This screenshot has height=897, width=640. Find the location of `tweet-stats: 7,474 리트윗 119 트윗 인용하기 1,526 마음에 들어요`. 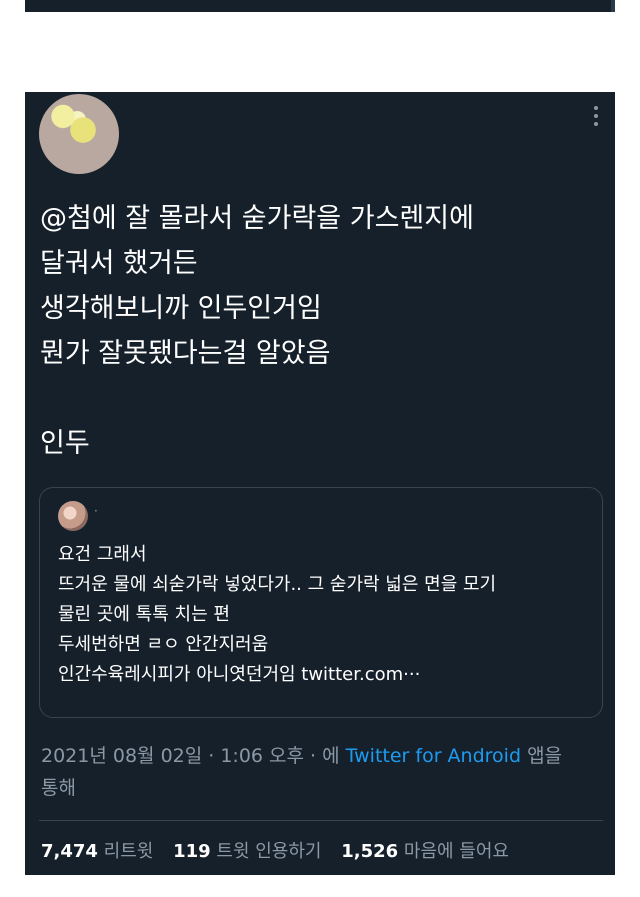

tweet-stats: 7,474 리트윗 119 트윗 인용하기 1,526 마음에 들어요 is located at coordinates (321, 852).